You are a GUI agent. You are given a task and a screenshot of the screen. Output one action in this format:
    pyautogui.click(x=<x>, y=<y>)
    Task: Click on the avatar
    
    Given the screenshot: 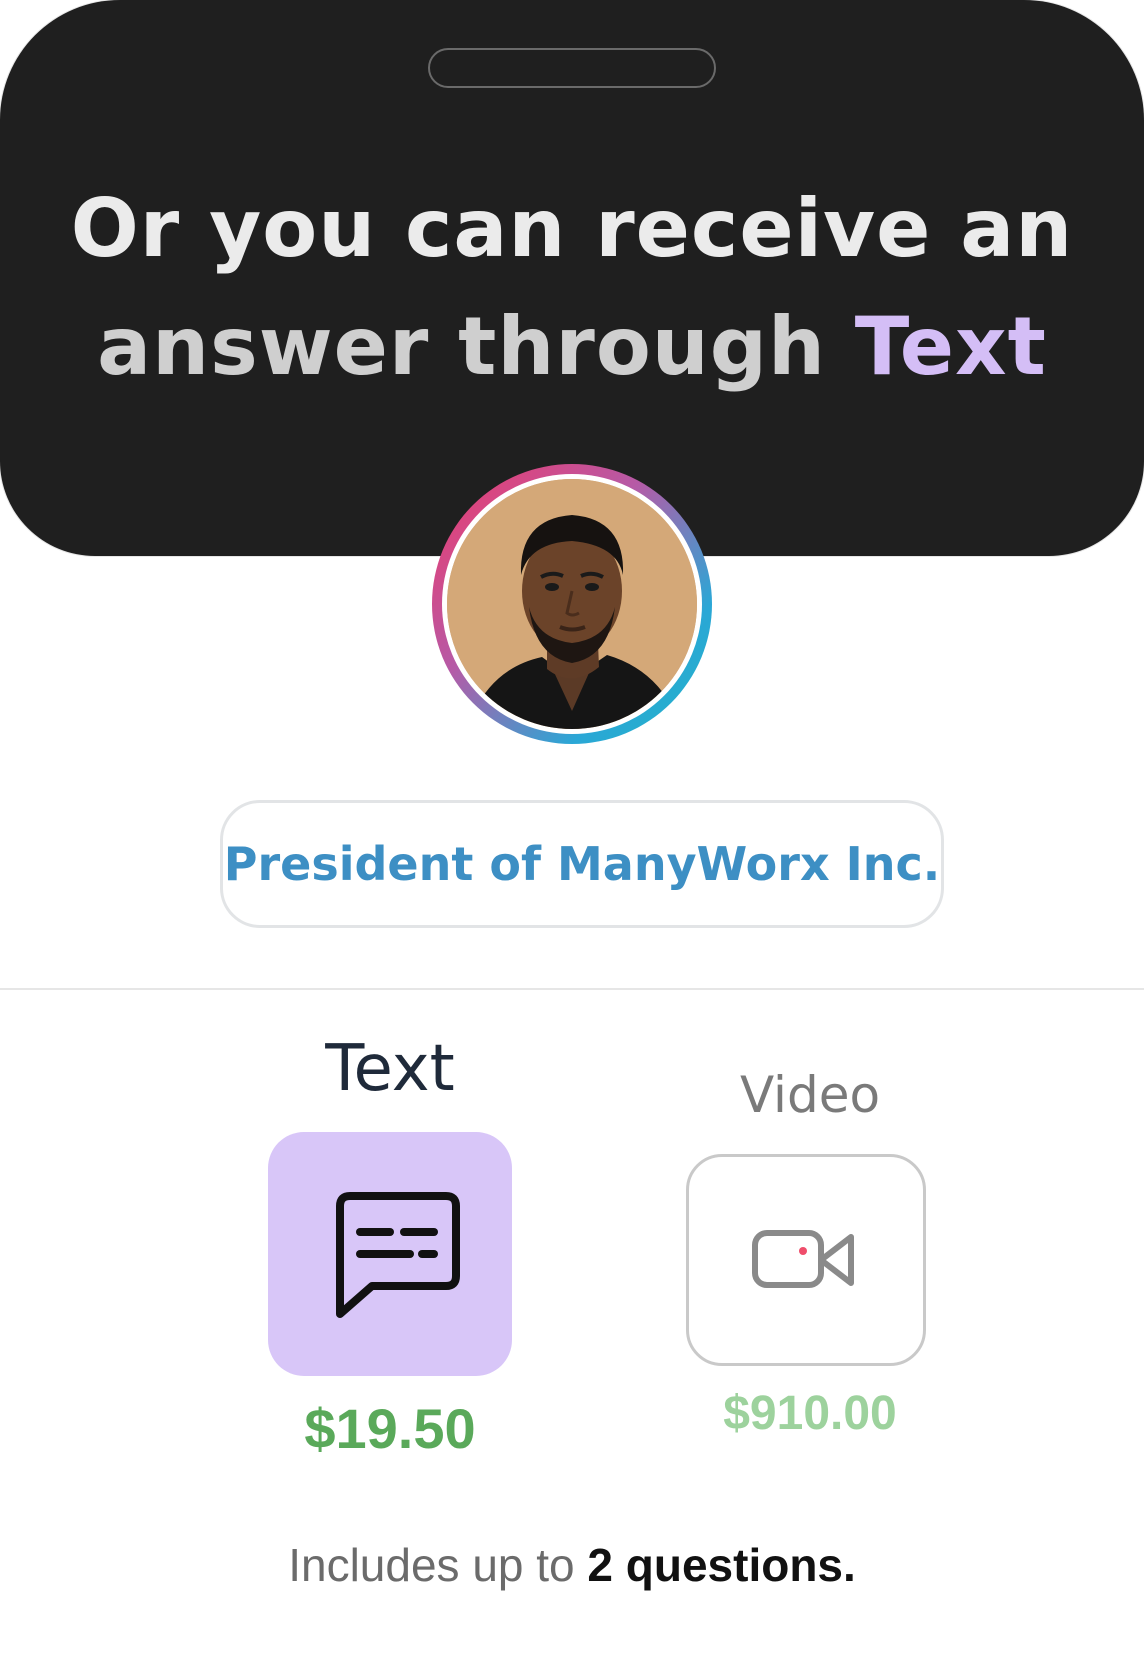 What is the action you would take?
    pyautogui.click(x=572, y=604)
    